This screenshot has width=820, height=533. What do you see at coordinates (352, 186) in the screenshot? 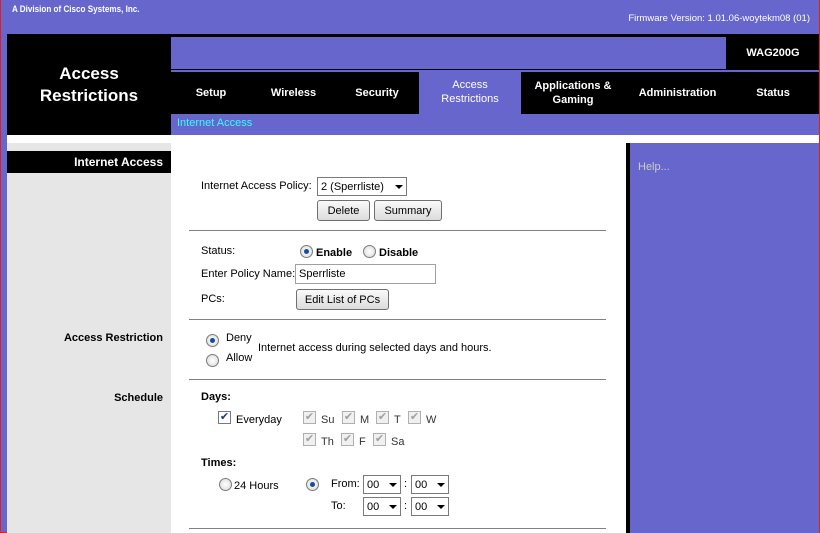
I see `policy-select-value: 2 (Sperrliste)` at bounding box center [352, 186].